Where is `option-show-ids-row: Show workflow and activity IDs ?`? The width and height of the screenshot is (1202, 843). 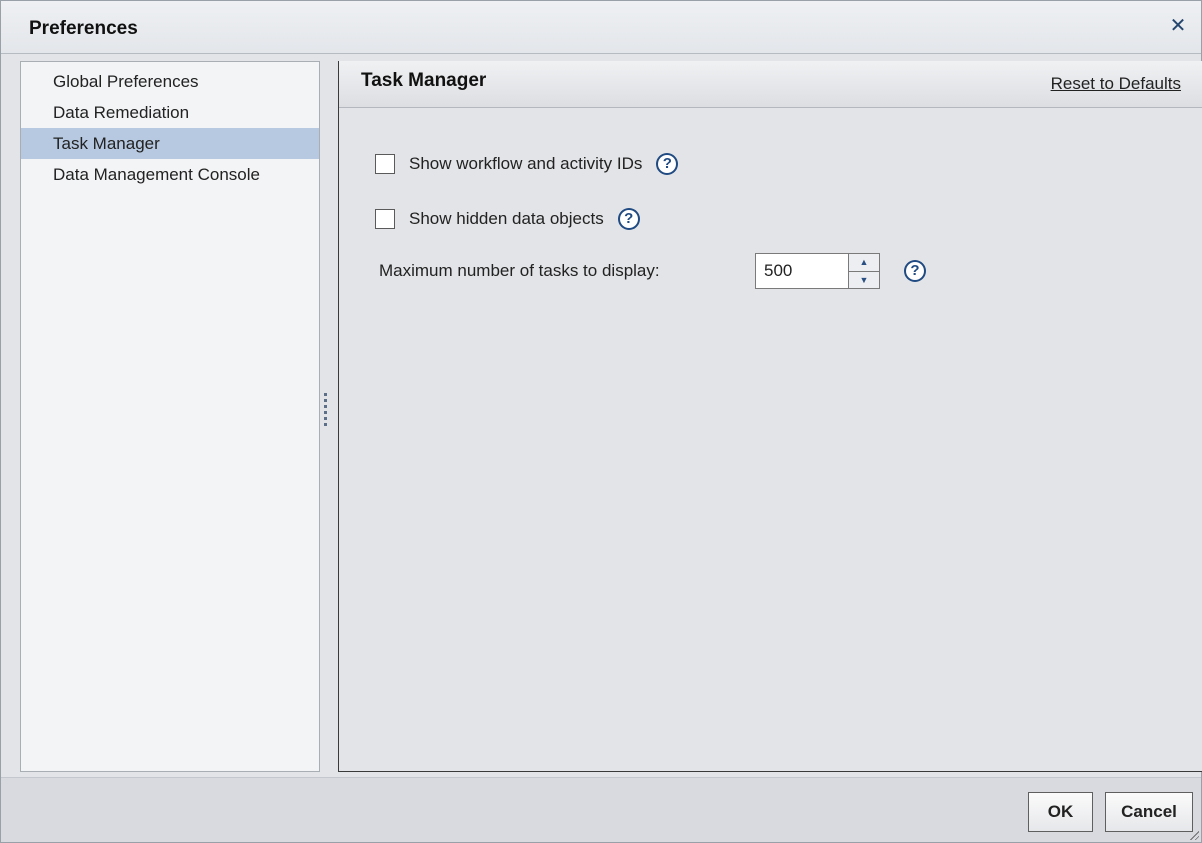
option-show-ids-row: Show workflow and activity IDs ? is located at coordinates (527, 164).